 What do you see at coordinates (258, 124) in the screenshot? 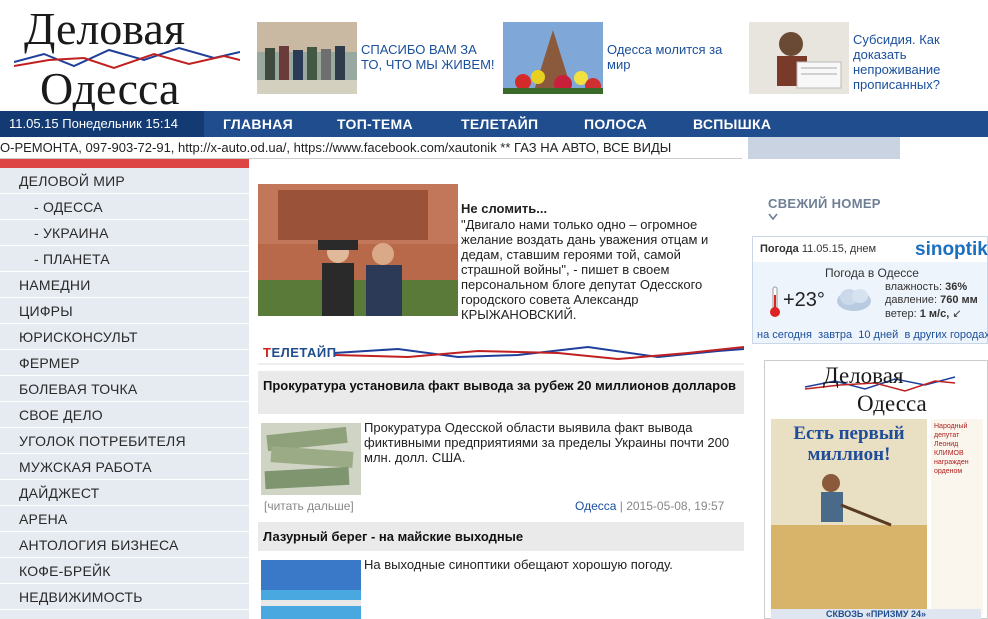
I see `nav-item-main: ГЛАВНАЯ` at bounding box center [258, 124].